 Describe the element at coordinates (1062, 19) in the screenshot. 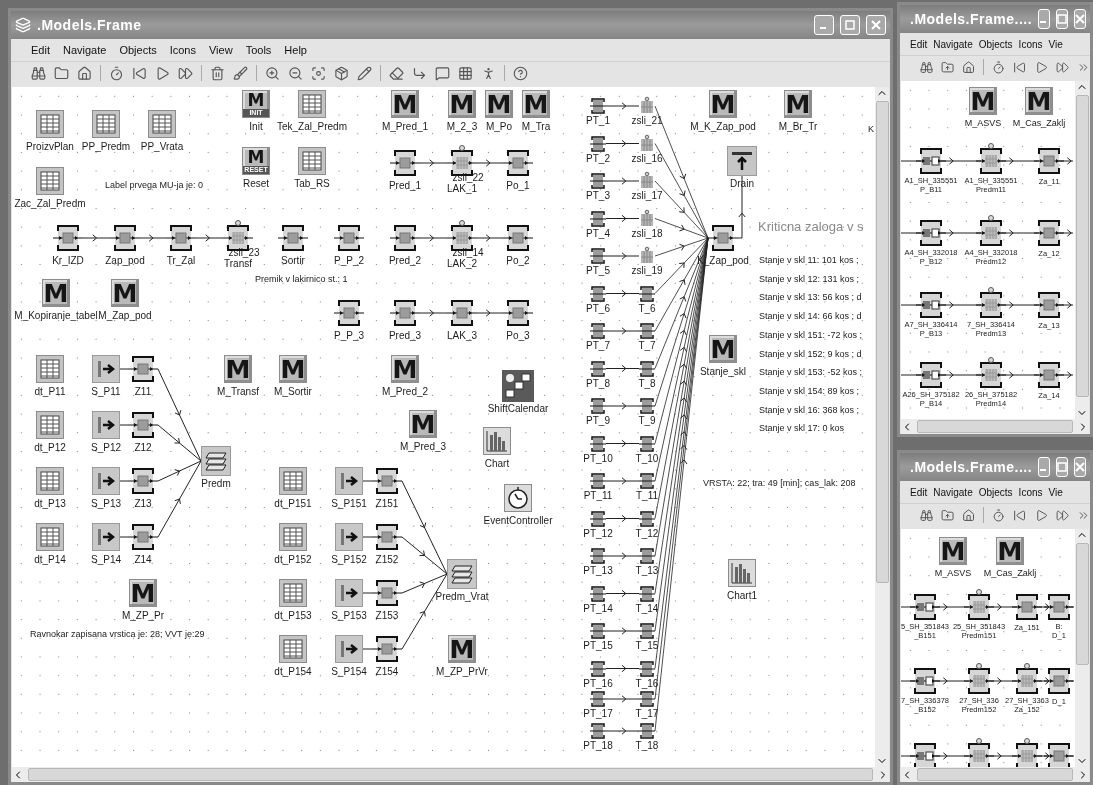

I see `maximize-button` at that location.